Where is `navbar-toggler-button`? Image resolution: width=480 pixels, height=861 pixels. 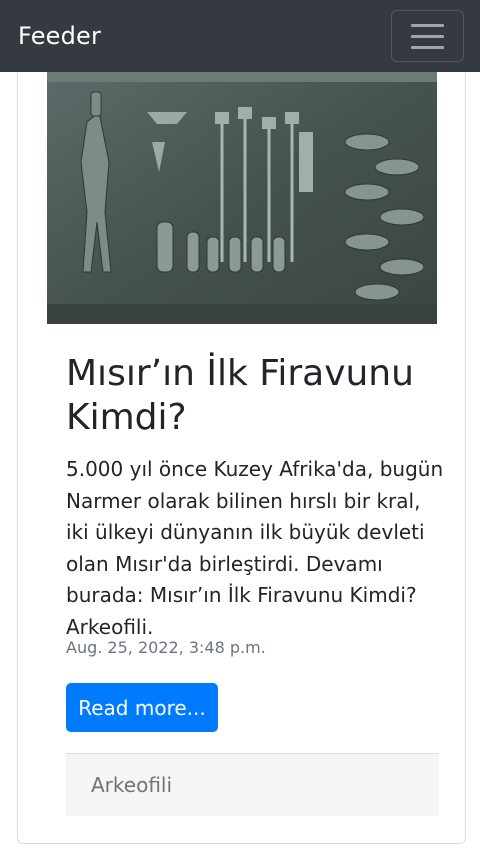 navbar-toggler-button is located at coordinates (427, 36).